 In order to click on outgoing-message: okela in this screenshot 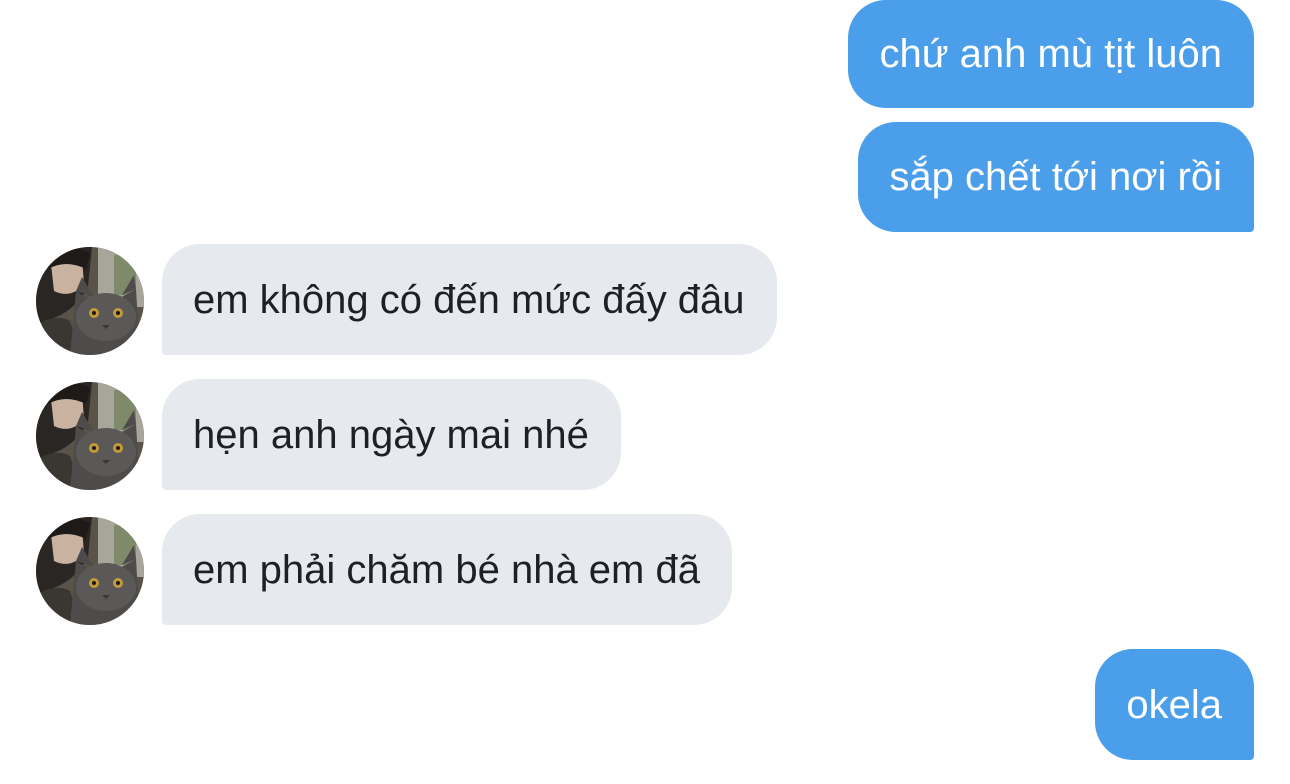, I will do `click(1174, 704)`.